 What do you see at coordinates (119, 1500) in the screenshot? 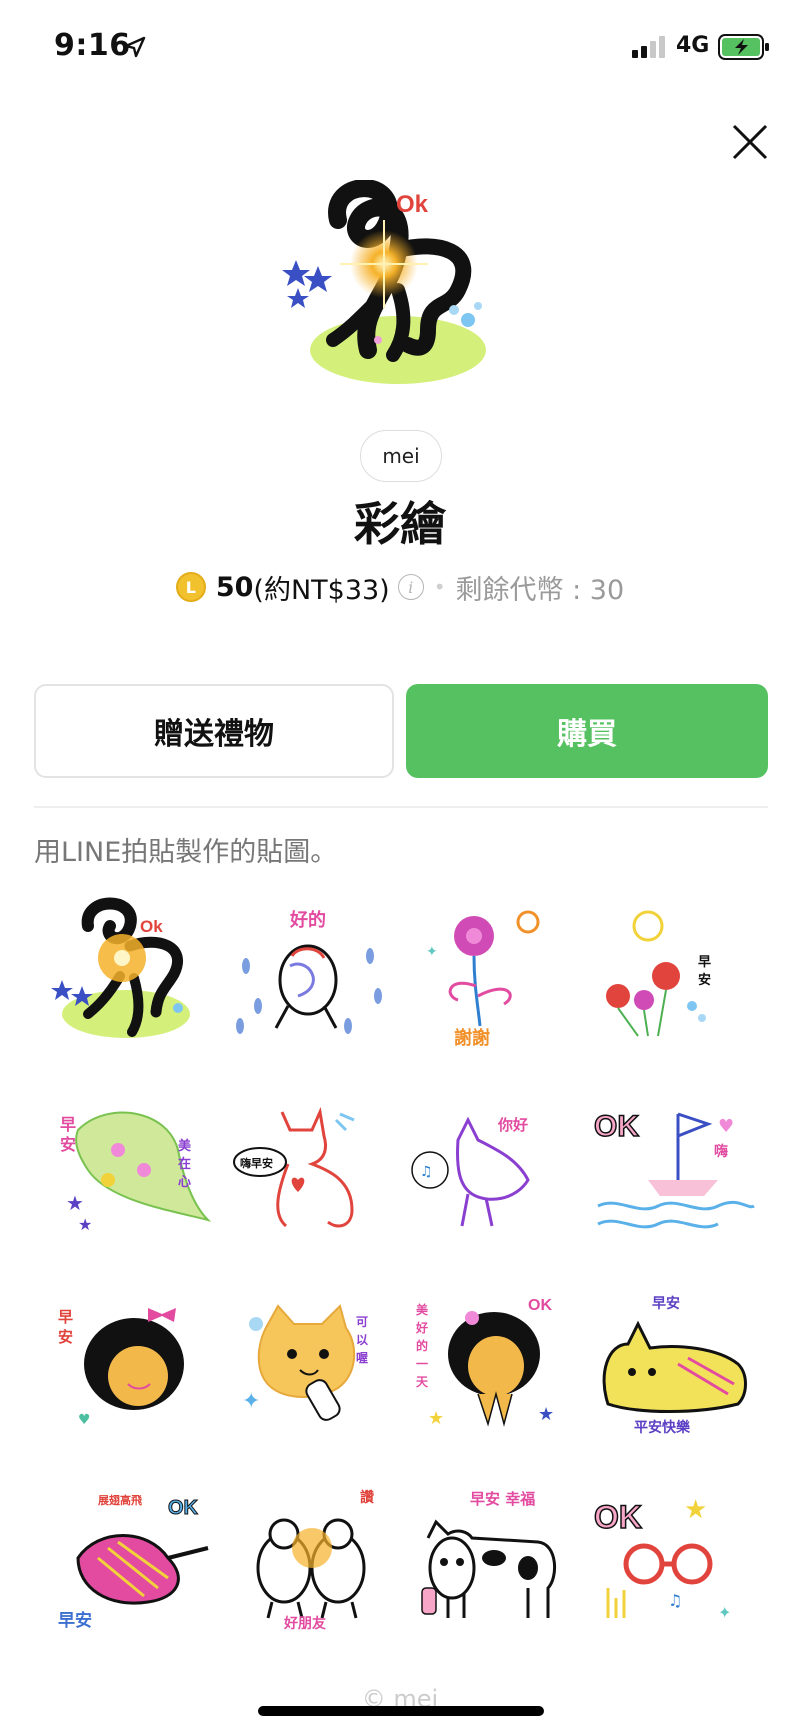
I see `sticker-text: 展翅高飛` at bounding box center [119, 1500].